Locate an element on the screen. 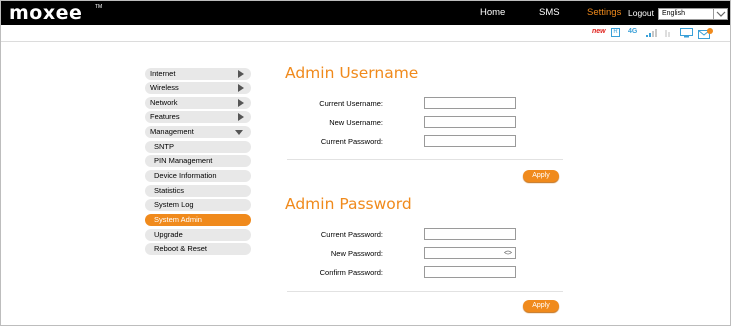 Image resolution: width=731 pixels, height=326 pixels. sidebar-item-wireless: Wireless is located at coordinates (198, 88).